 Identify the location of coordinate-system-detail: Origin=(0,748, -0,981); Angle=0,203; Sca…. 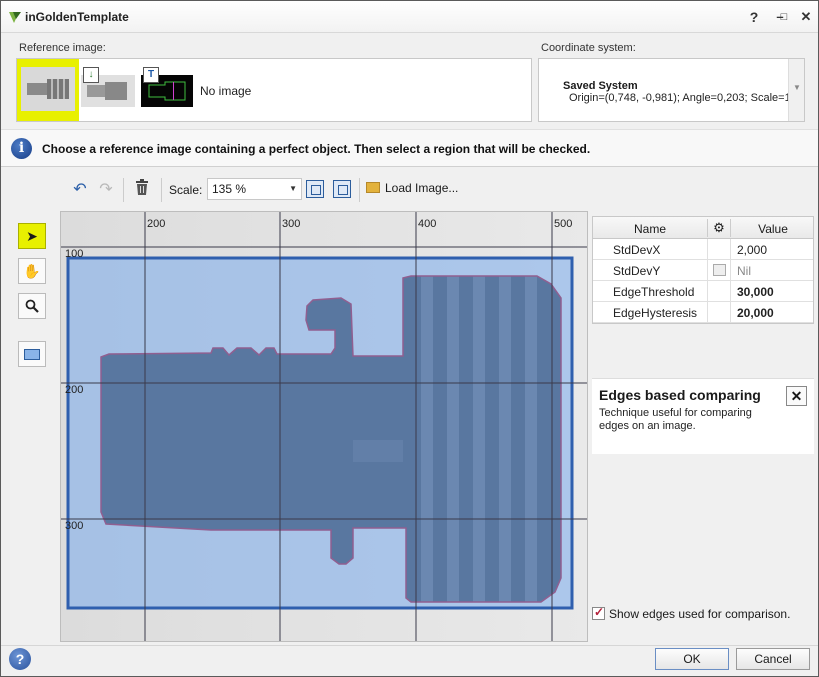
(680, 98).